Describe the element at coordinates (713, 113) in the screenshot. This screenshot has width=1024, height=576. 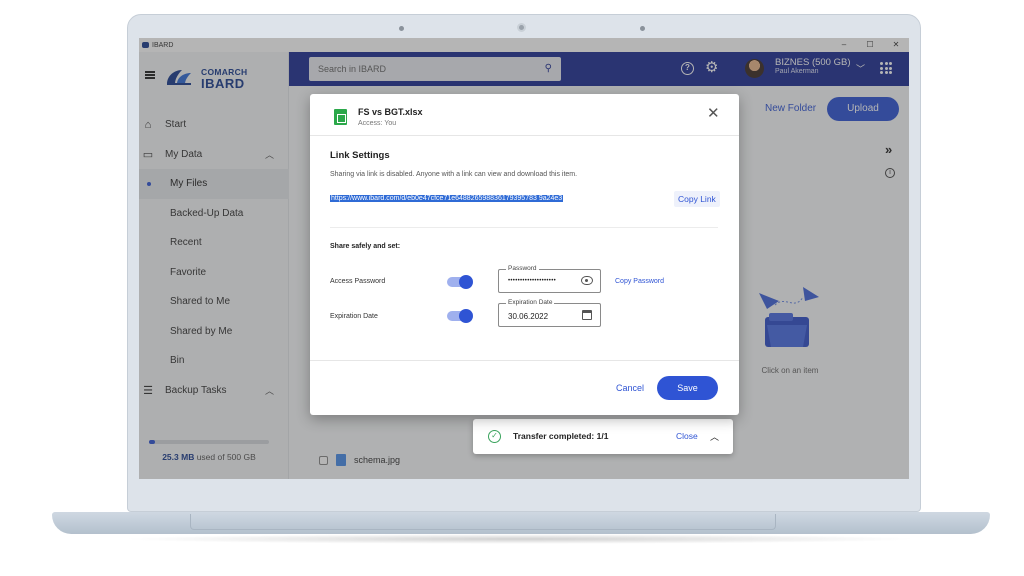
I see `close-icon: ✕` at that location.